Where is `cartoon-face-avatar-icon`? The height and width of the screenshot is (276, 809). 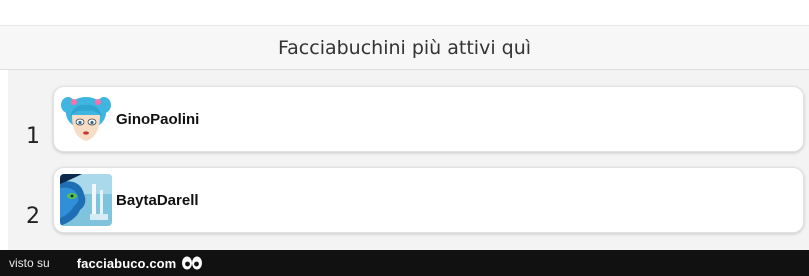 cartoon-face-avatar-icon is located at coordinates (86, 119).